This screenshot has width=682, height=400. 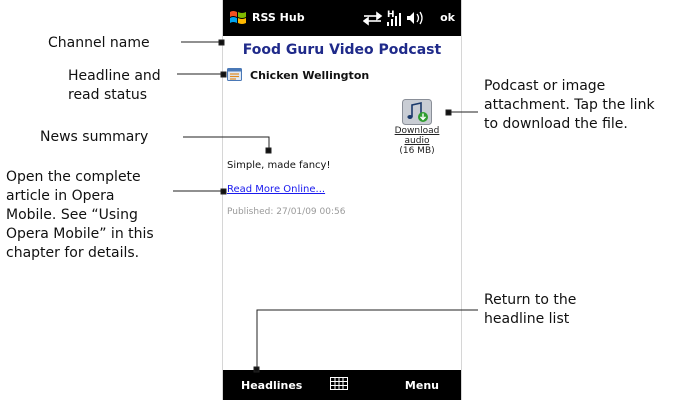 What do you see at coordinates (278, 17) in the screenshot?
I see `app-title: RSS Hub` at bounding box center [278, 17].